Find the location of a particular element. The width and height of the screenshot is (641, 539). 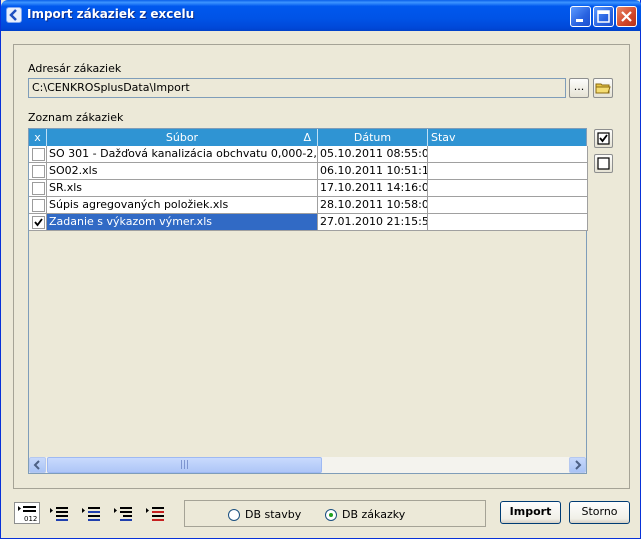

list-blue-icon is located at coordinates (91, 514).